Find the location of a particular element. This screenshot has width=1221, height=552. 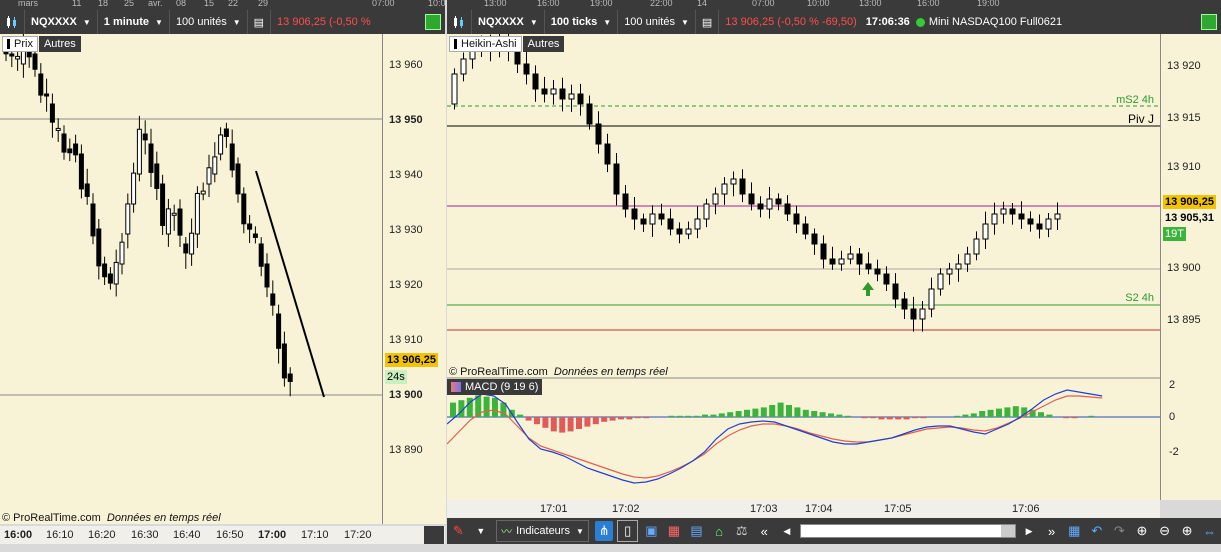

y-axis-label: 13 960 is located at coordinates (406, 65).